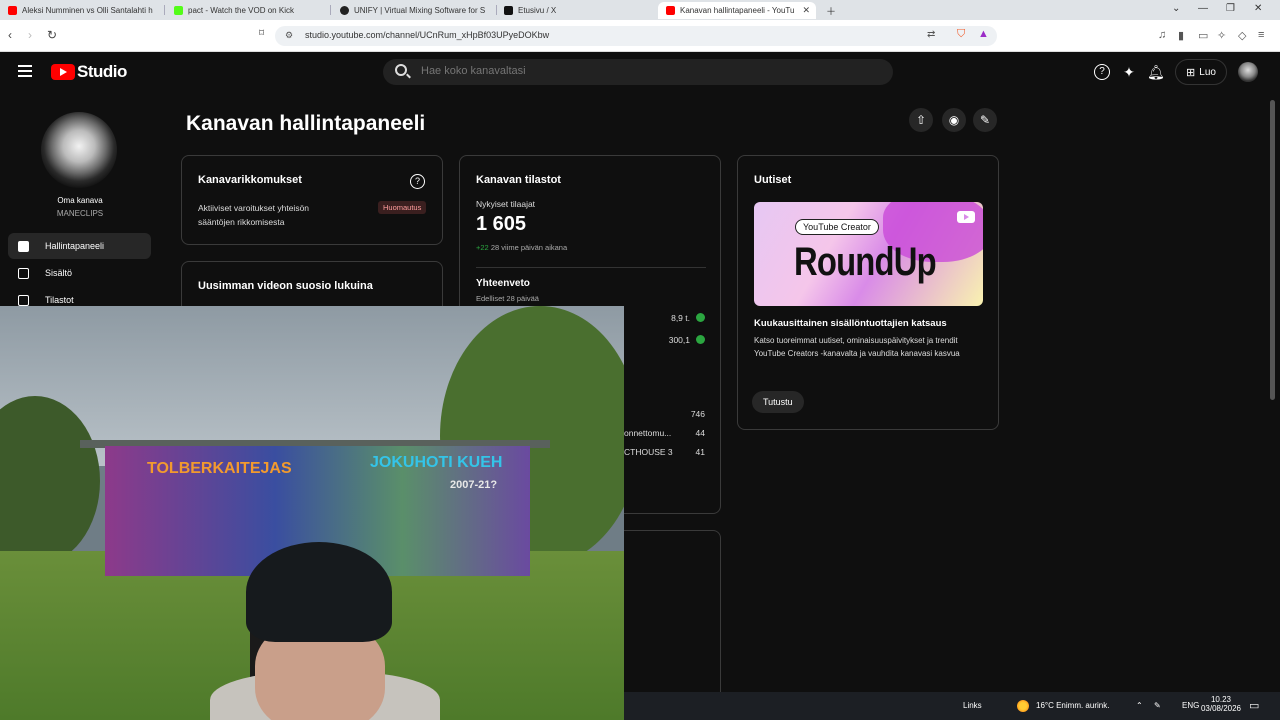 The width and height of the screenshot is (1280, 720). Describe the element at coordinates (1248, 72) in the screenshot. I see `account-avatar` at that location.